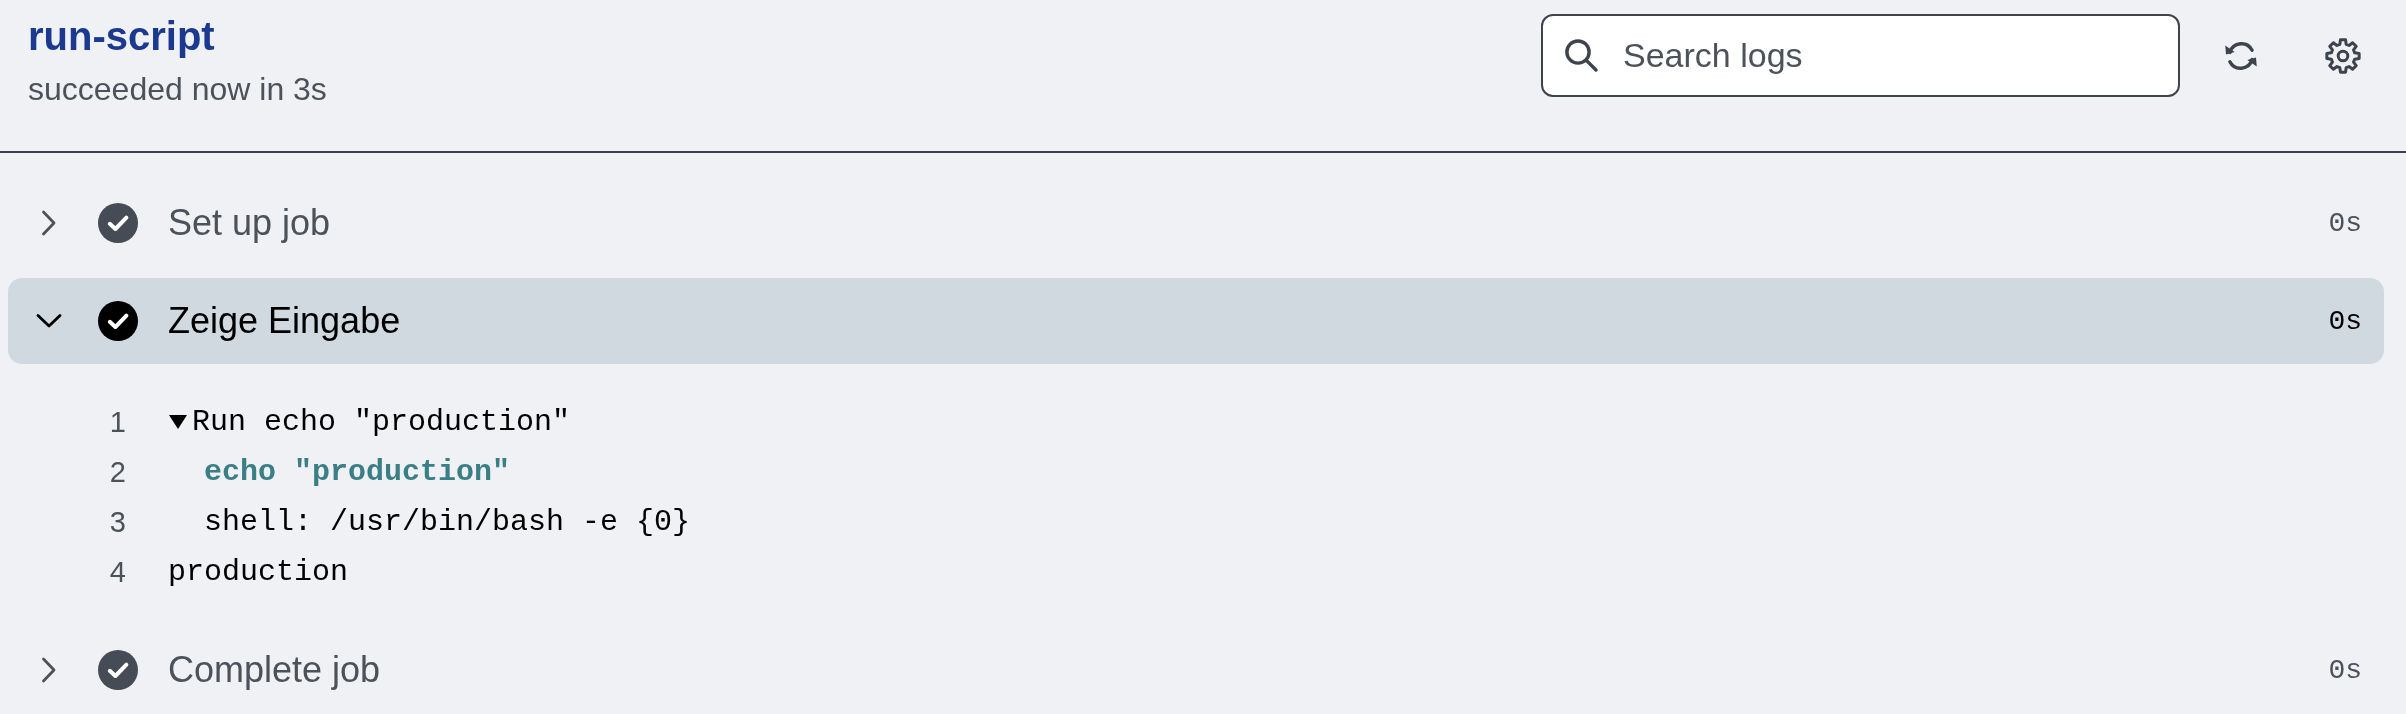 Image resolution: width=2406 pixels, height=714 pixels. Describe the element at coordinates (117, 422) in the screenshot. I see `line-number: 1` at that location.